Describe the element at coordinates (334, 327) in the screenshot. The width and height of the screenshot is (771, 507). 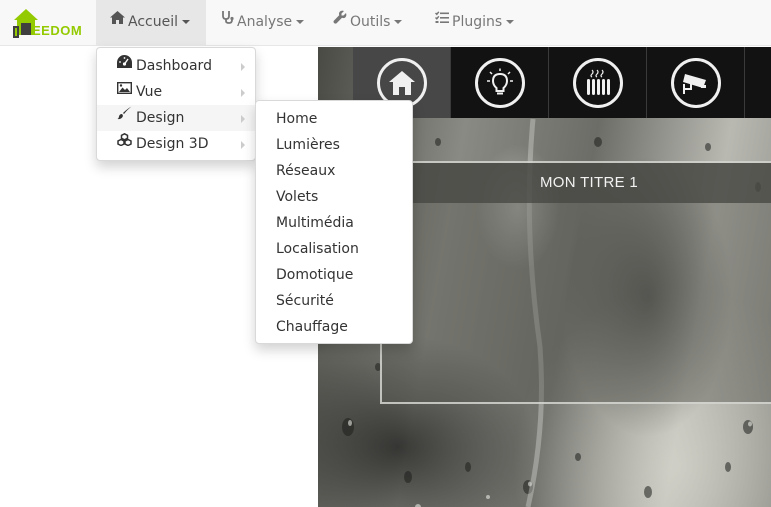
I see `design-item-chauffage: Chauffage` at that location.